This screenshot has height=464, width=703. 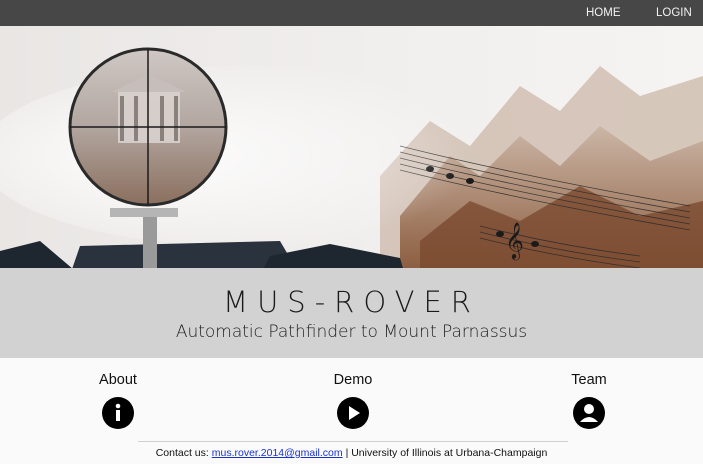 What do you see at coordinates (118, 413) in the screenshot?
I see `info-icon` at bounding box center [118, 413].